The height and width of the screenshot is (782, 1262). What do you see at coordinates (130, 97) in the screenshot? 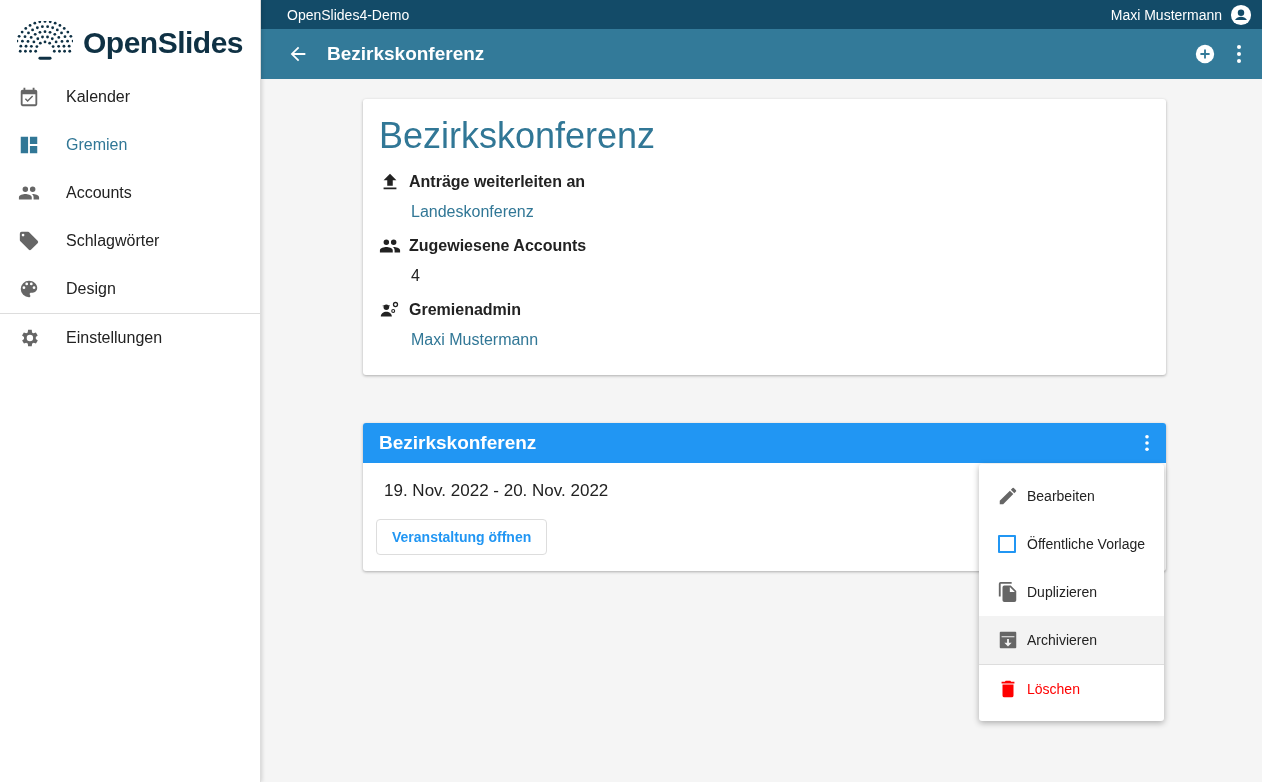
I see `sidebar-item: Kalender` at bounding box center [130, 97].